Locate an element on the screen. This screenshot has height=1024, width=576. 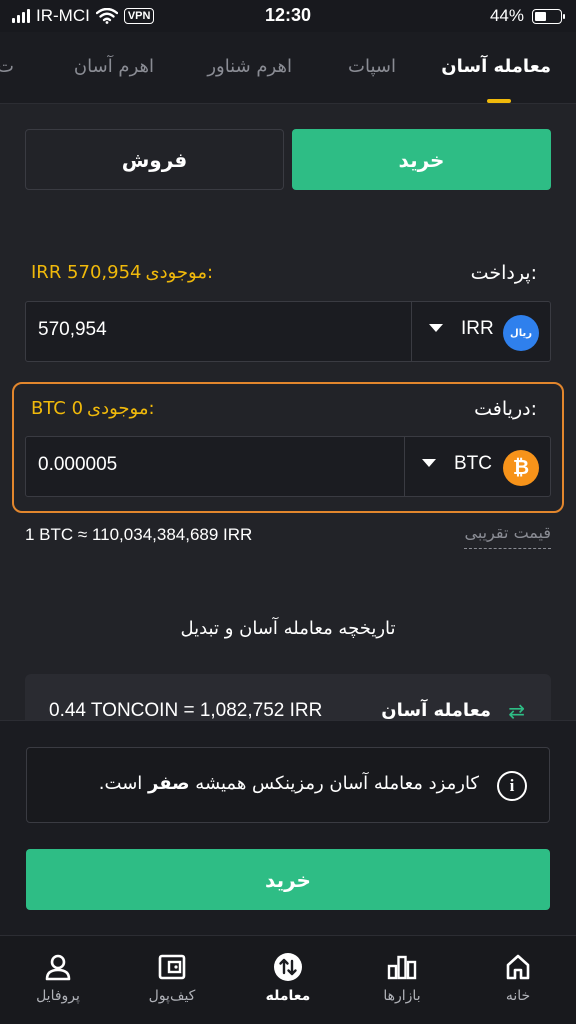
info-icon: i is located at coordinates (512, 786).